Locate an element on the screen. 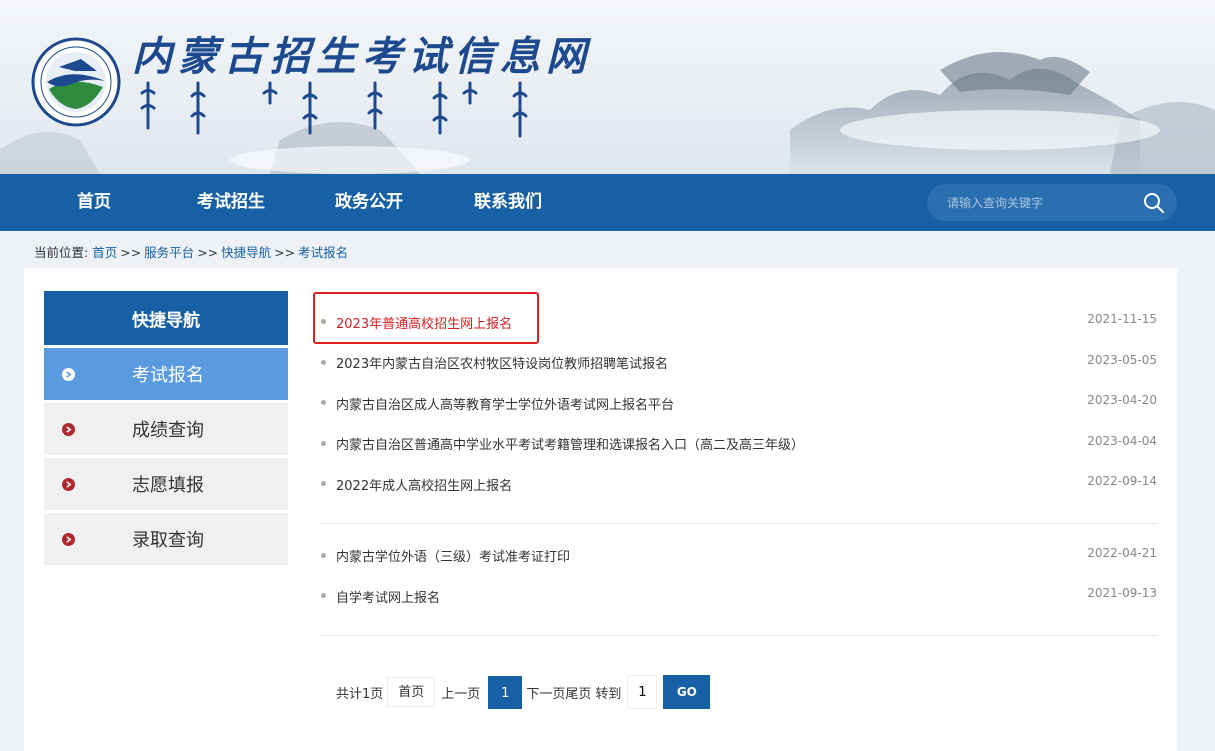 The image size is (1215, 751). sidebar-item-label: 志愿填报 is located at coordinates (168, 485).